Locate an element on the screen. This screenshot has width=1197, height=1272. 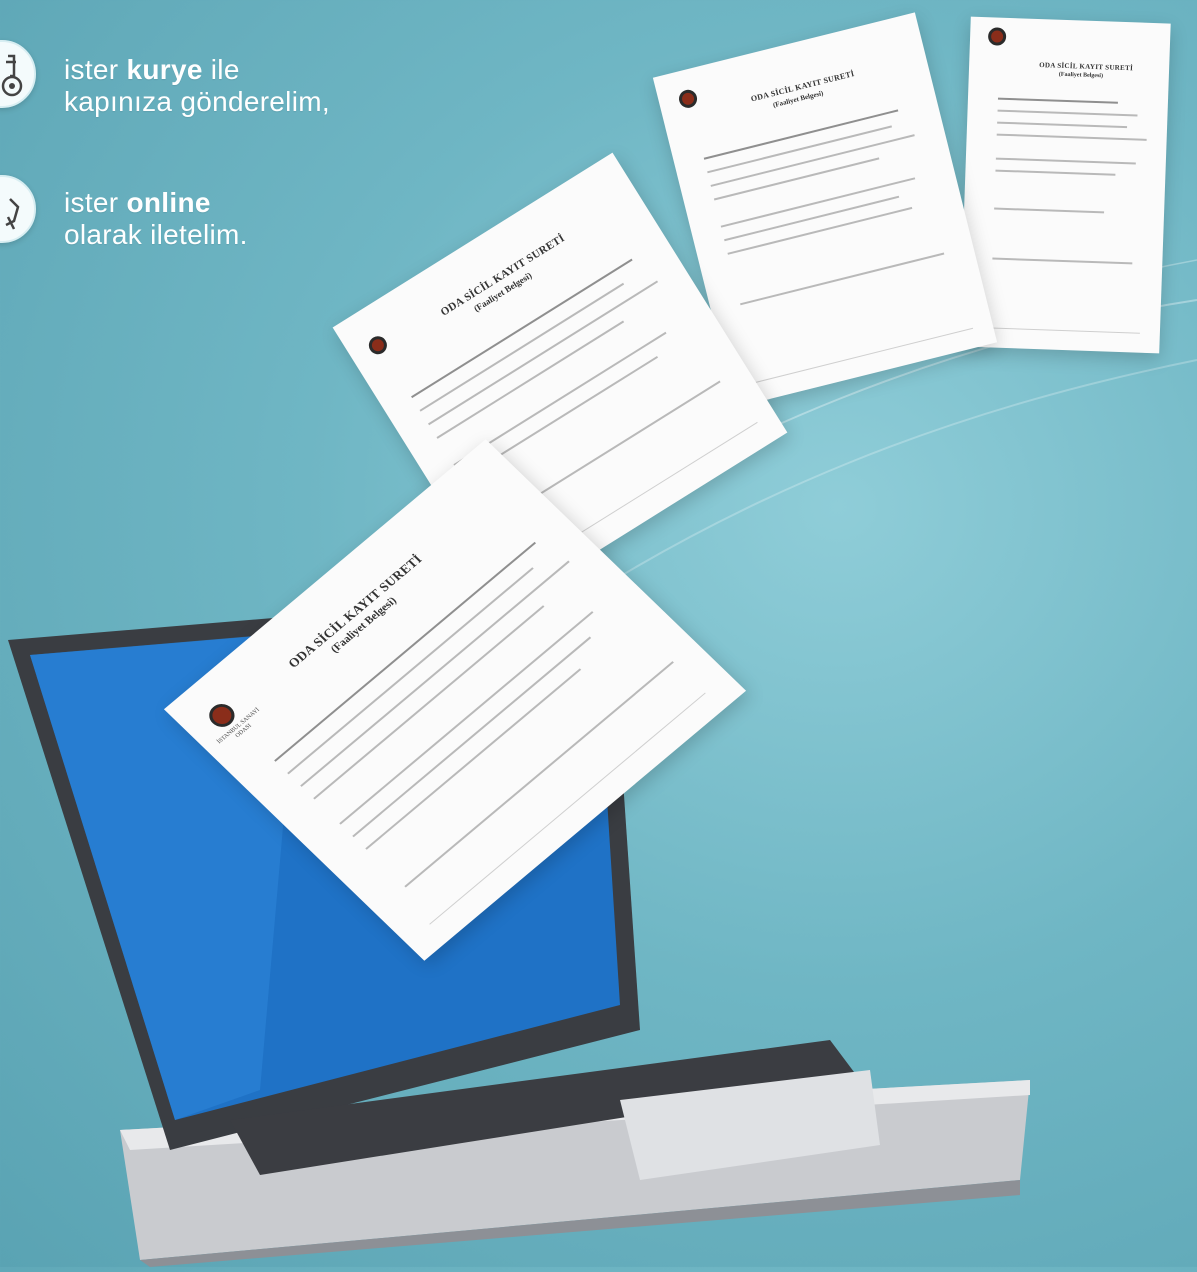
document-title: ODA SİCİL KAYIT SURETİ is located at coordinates (1086, 67).